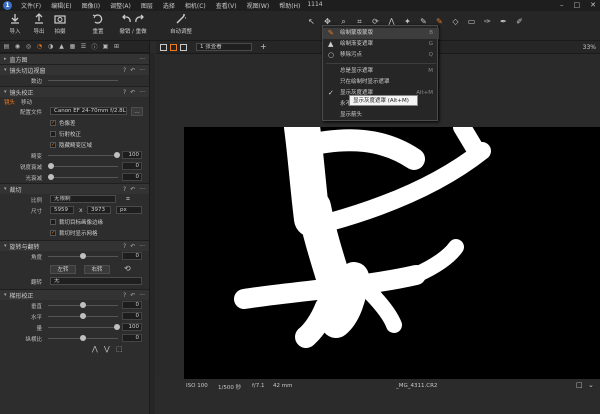 This screenshot has width=600, height=414. I want to click on metadata-tab-icon: ⓘ, so click(94, 47).